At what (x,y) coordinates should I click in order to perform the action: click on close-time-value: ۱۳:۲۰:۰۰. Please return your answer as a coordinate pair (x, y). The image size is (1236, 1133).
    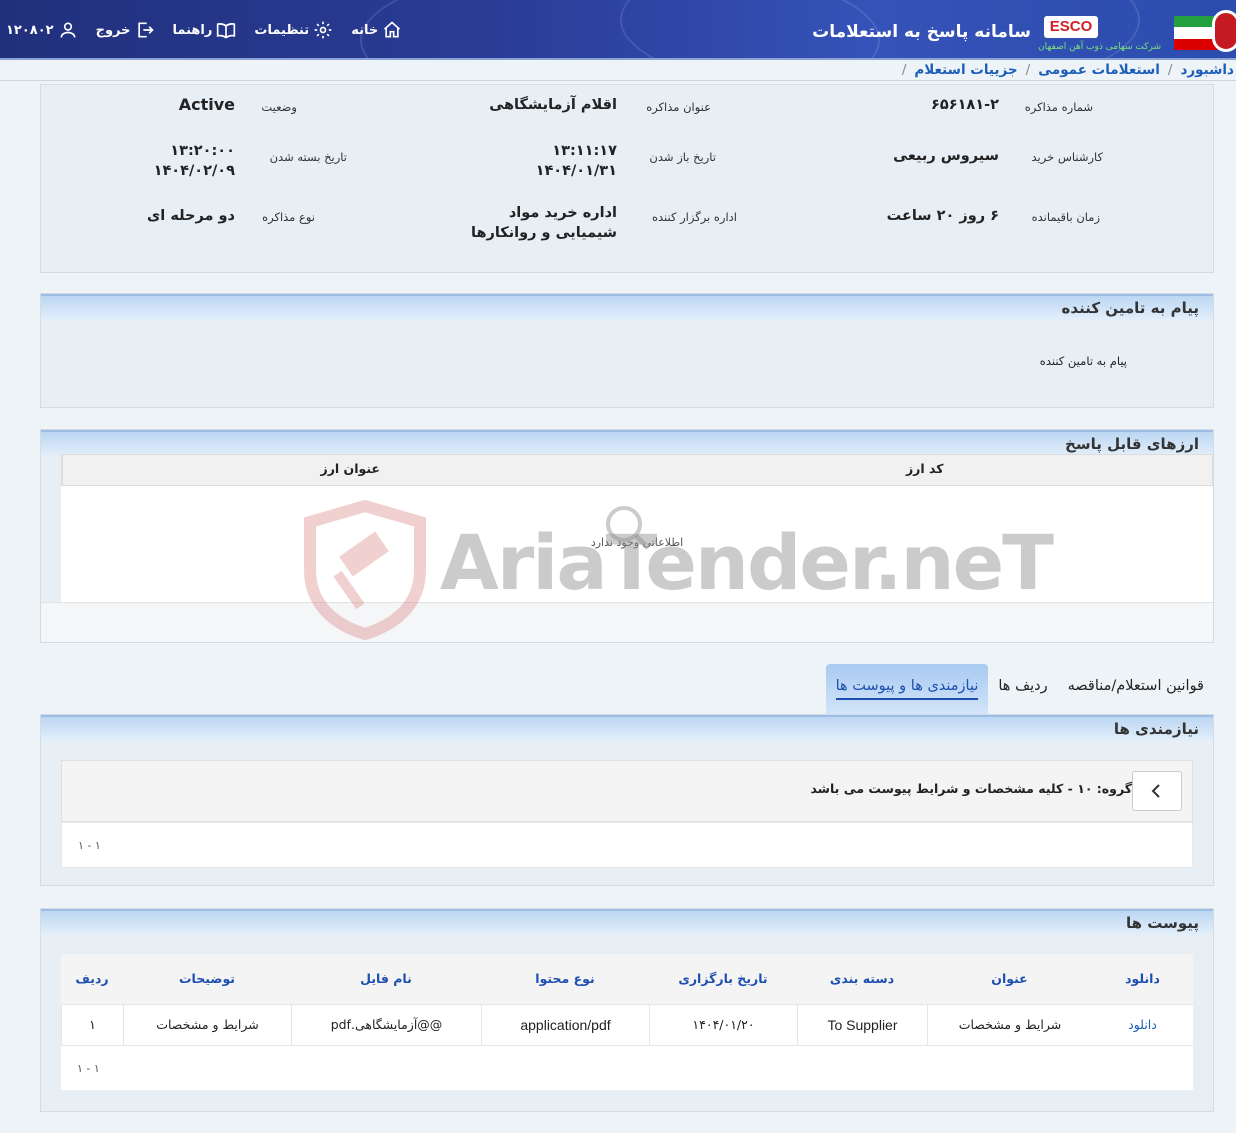
    Looking at the image, I should click on (202, 151).